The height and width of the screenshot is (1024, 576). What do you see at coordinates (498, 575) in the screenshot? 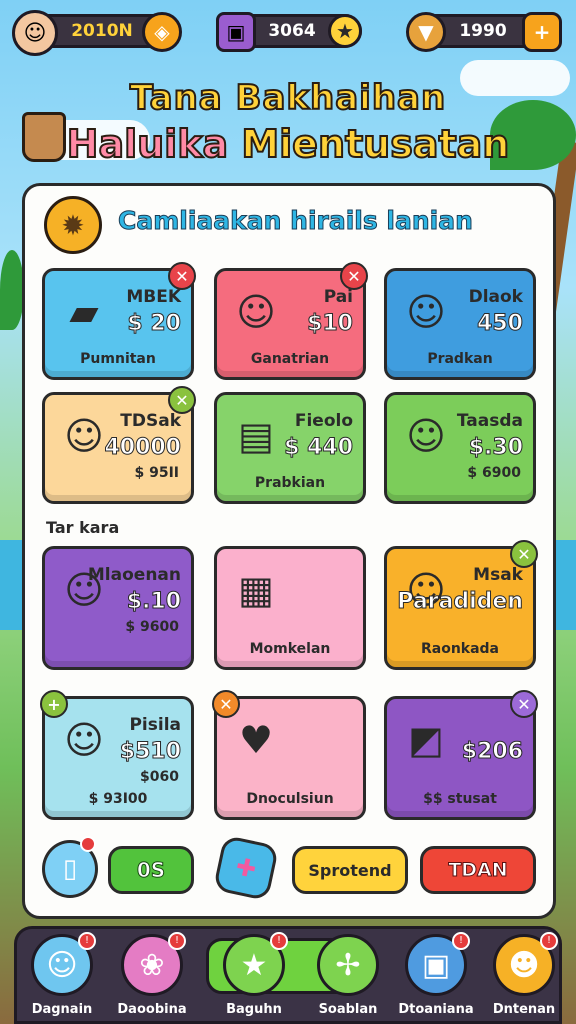
I see `card-name: Msak` at bounding box center [498, 575].